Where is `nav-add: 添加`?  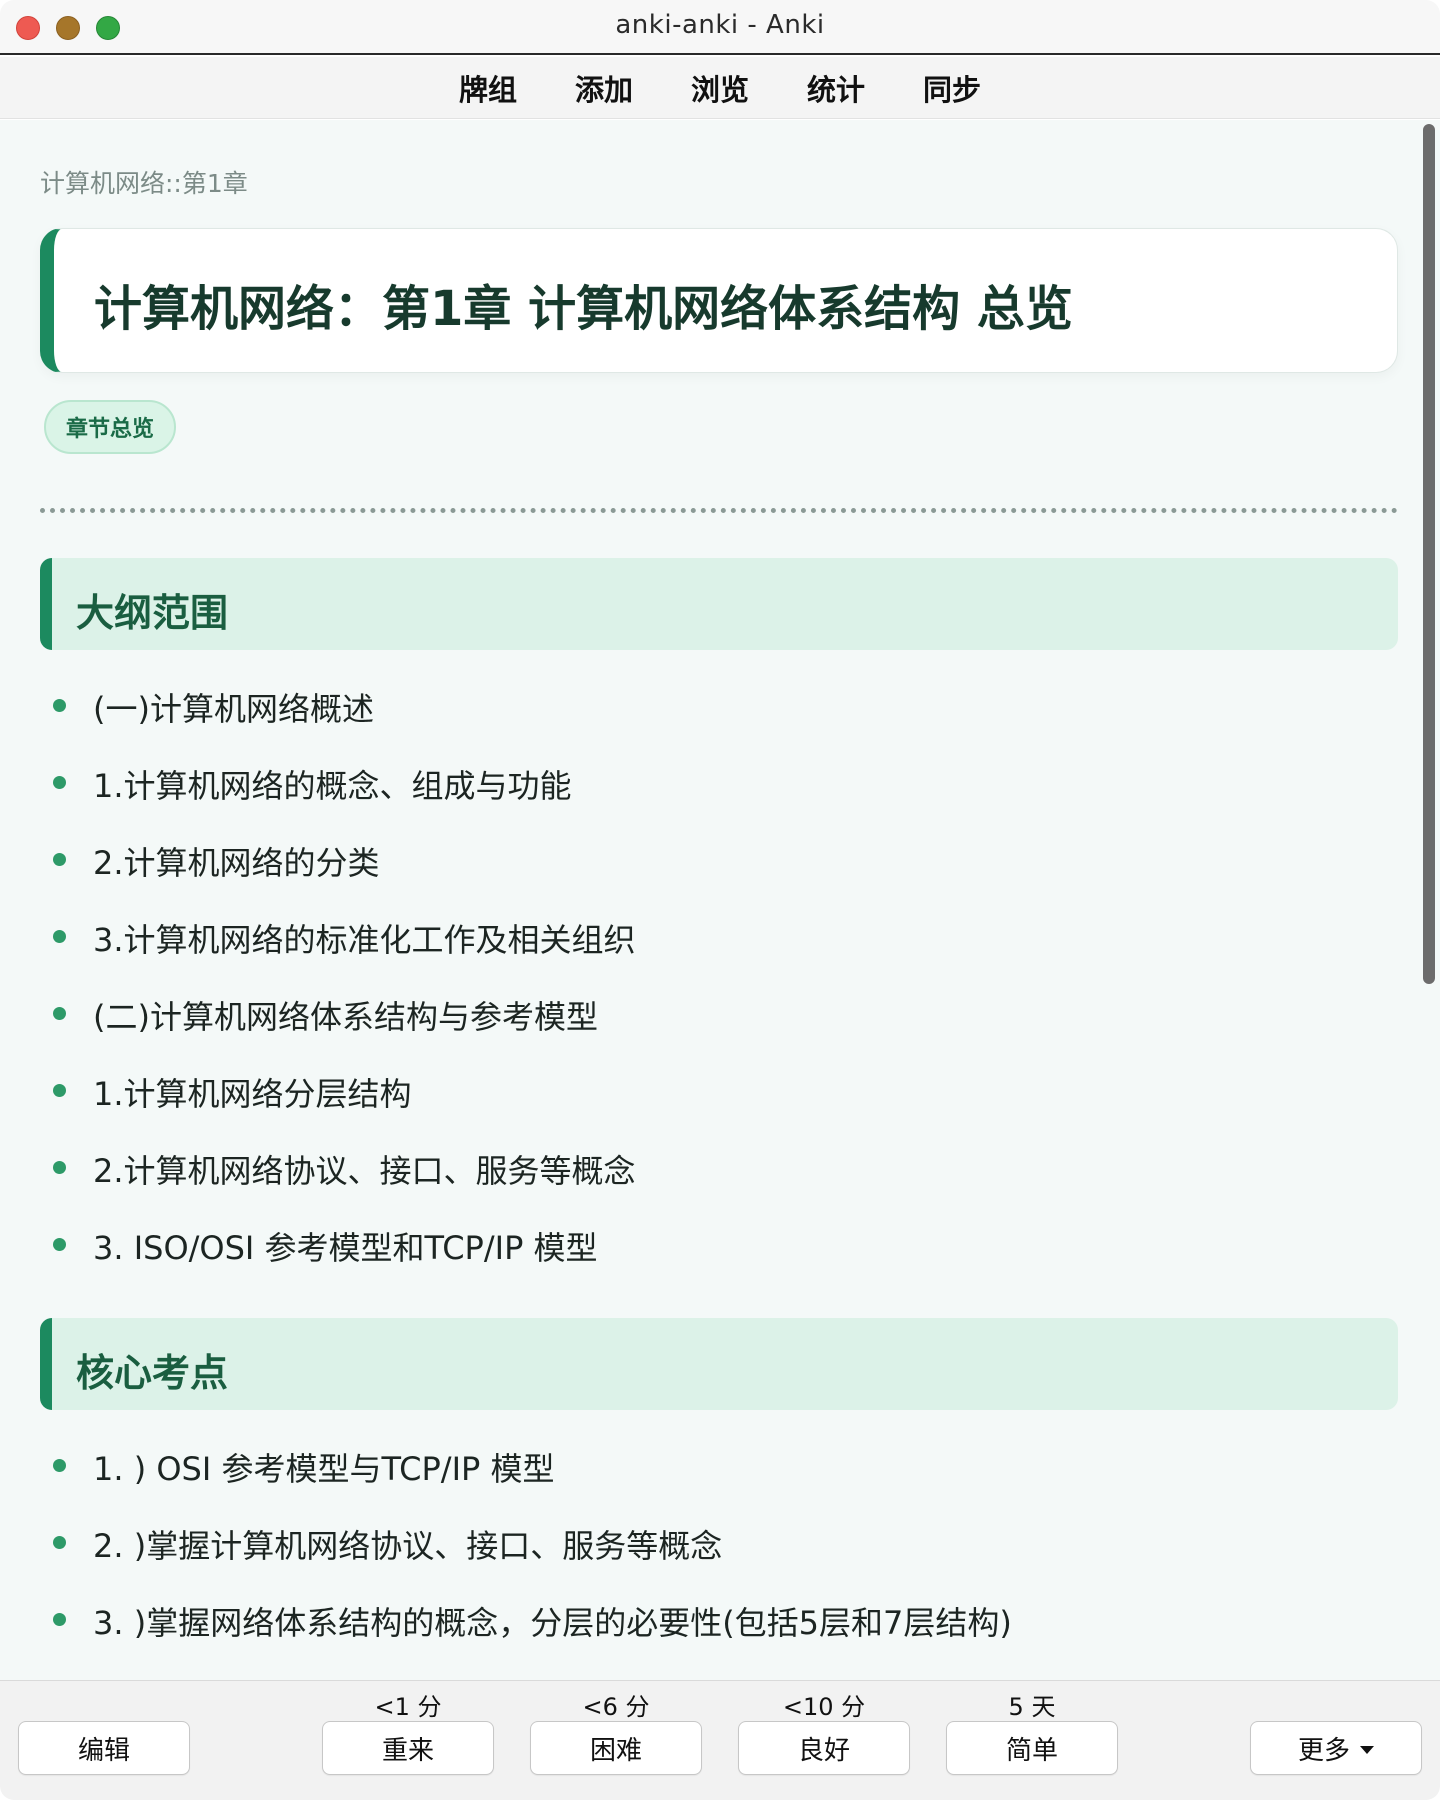
nav-add: 添加 is located at coordinates (604, 88).